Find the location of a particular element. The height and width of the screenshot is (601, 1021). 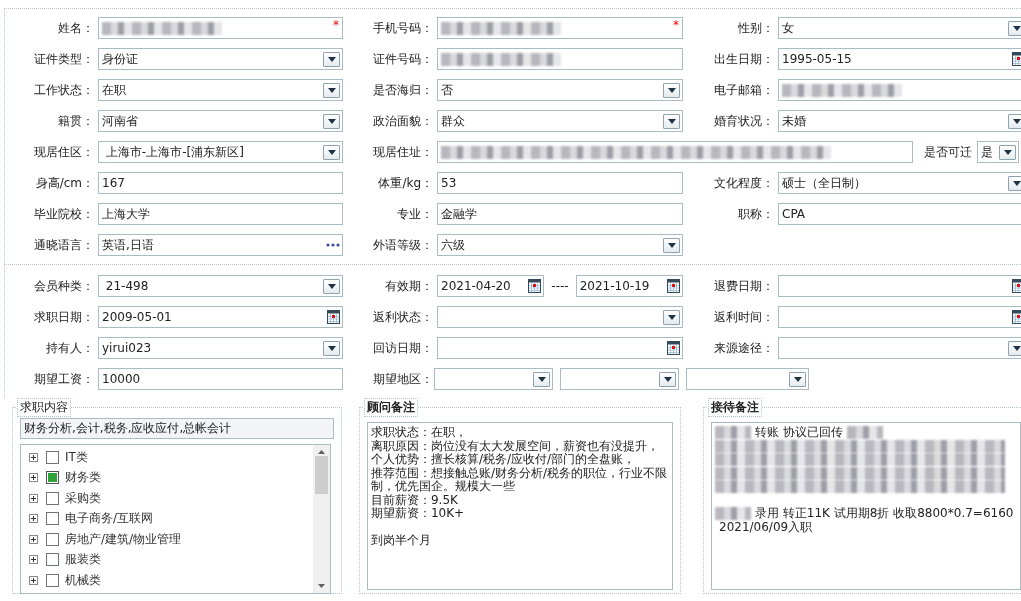

tree-item: IT类 is located at coordinates (76, 457).